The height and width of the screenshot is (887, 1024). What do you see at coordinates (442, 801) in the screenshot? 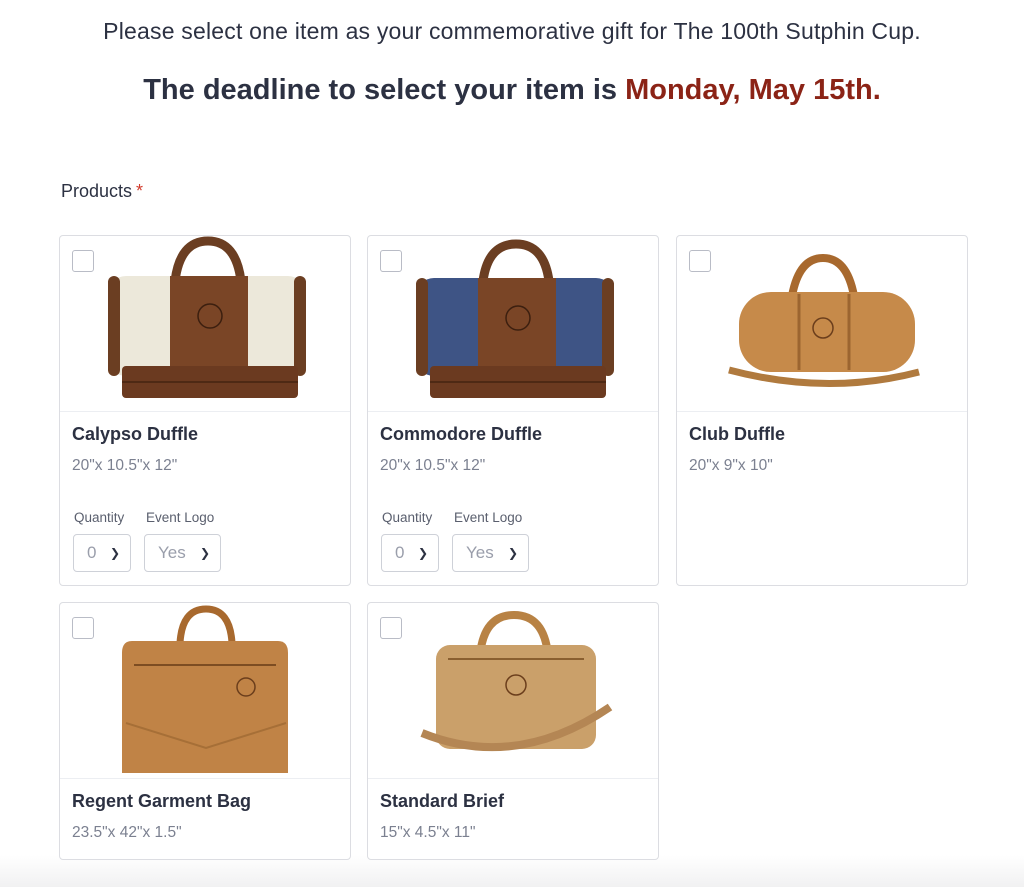
I see `product-name: Standard Brief` at bounding box center [442, 801].